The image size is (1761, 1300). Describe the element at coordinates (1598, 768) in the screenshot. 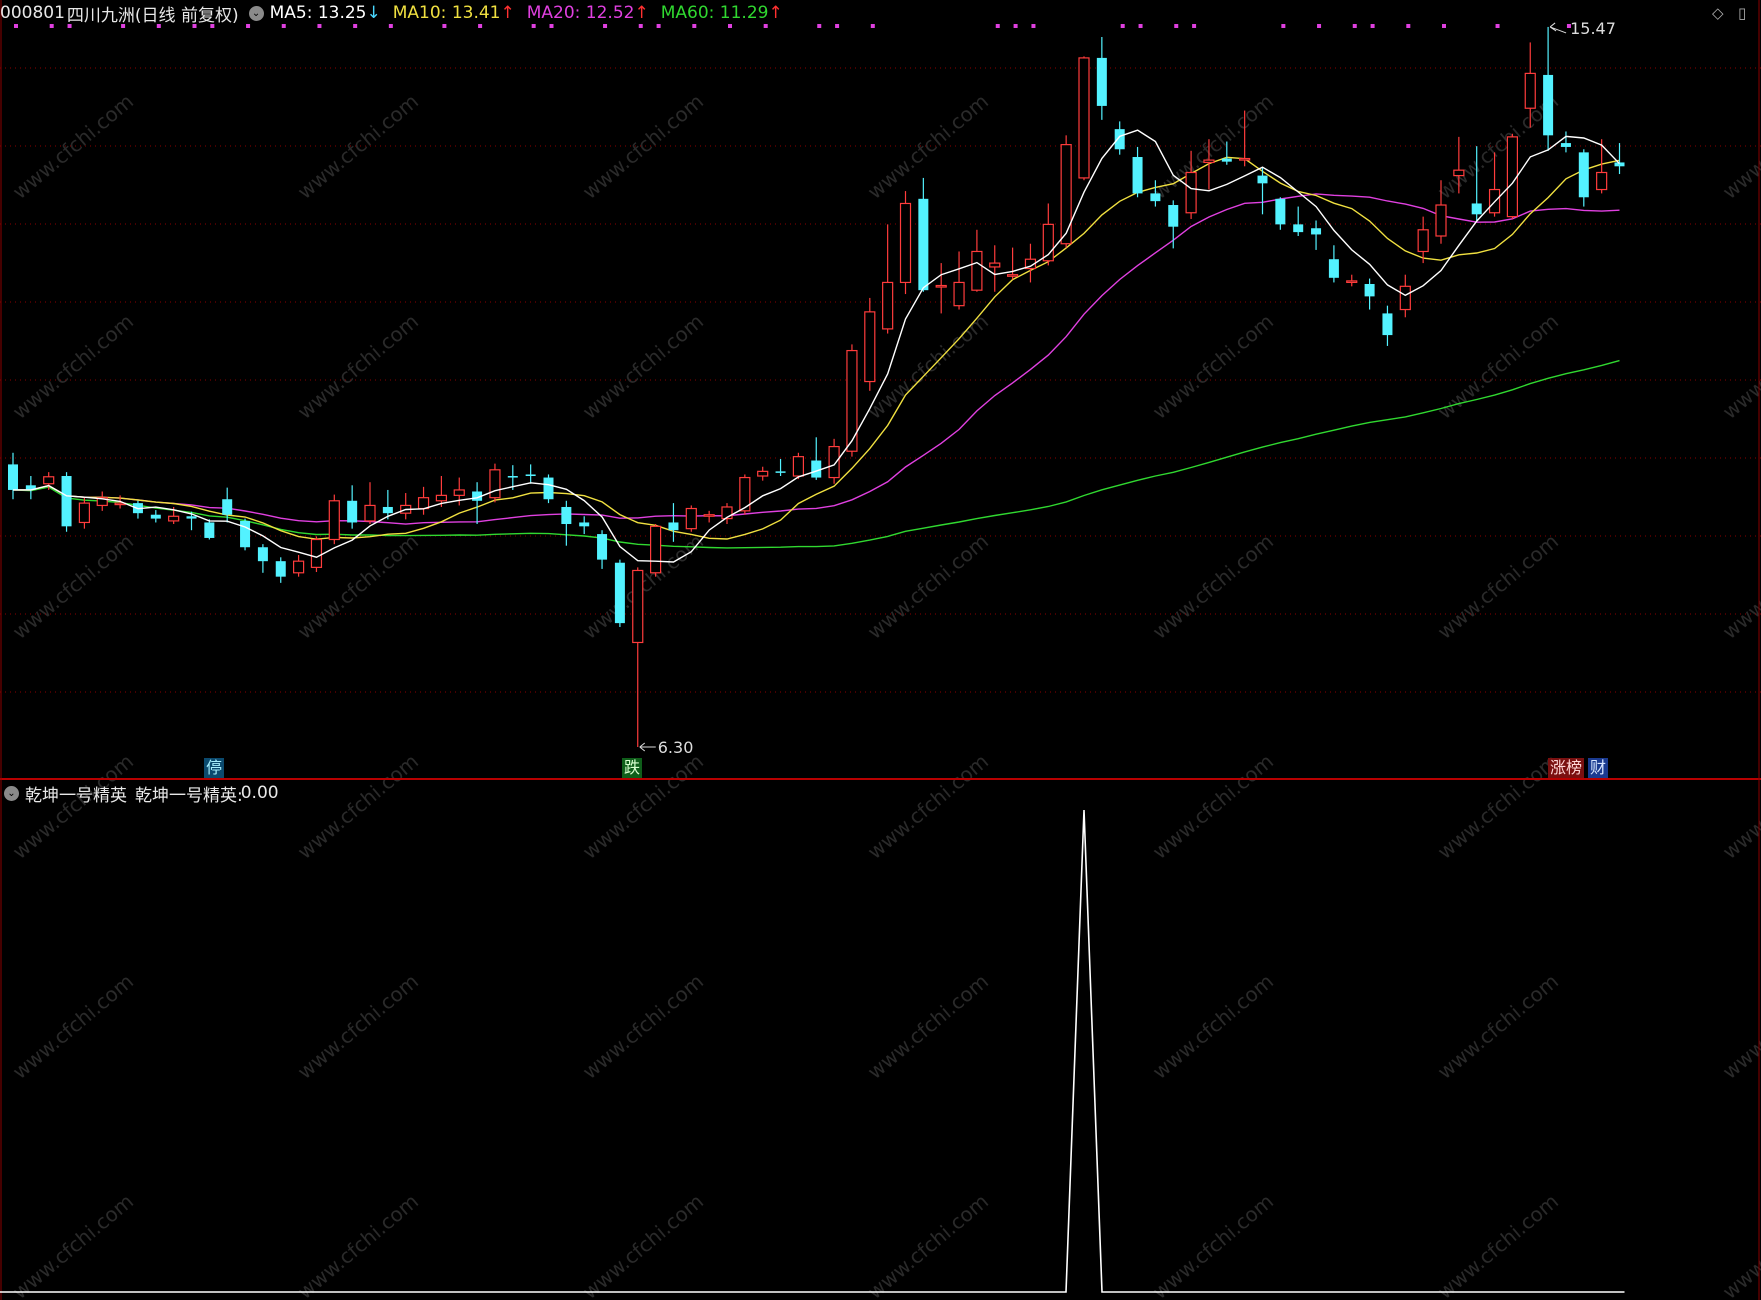

I see `badge-finance: 财` at that location.